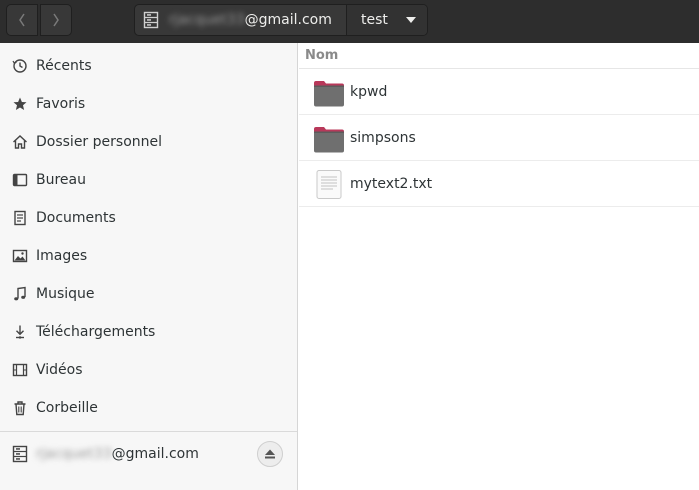 This screenshot has height=490, width=699. I want to click on sidebar-item-label: Bureau, so click(61, 180).